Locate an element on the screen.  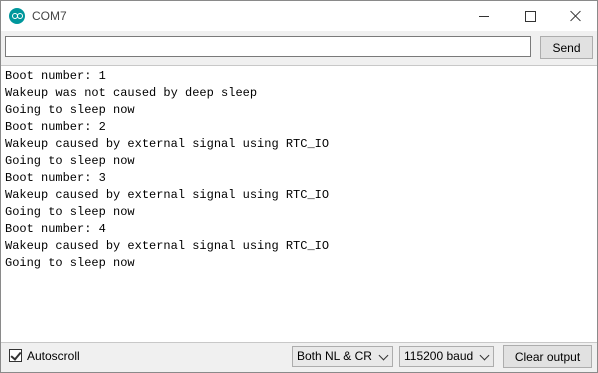
serial-input is located at coordinates (268, 46).